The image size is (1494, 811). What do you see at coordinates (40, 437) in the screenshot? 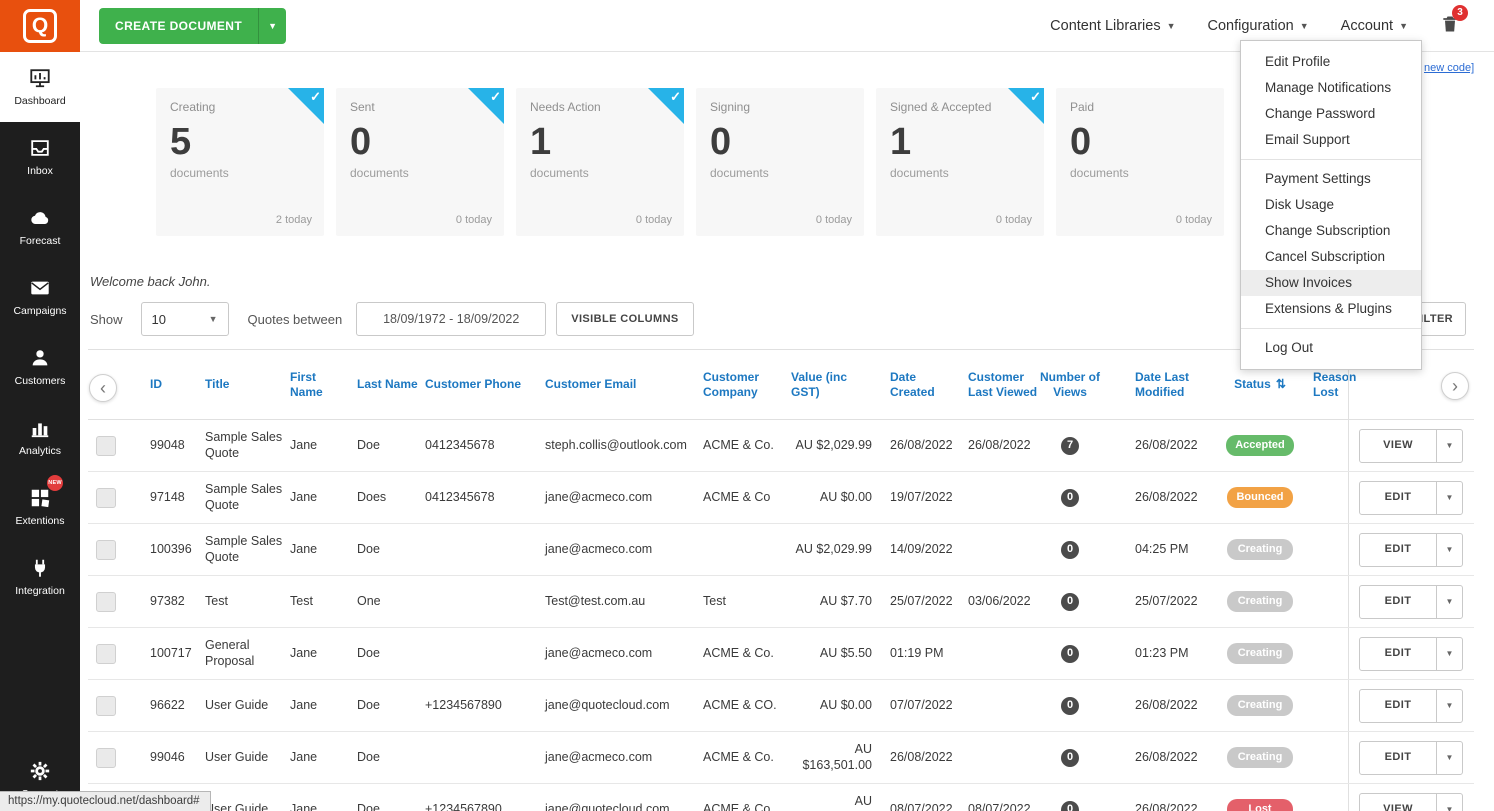
I see `sidebar-item: Analytics` at bounding box center [40, 437].